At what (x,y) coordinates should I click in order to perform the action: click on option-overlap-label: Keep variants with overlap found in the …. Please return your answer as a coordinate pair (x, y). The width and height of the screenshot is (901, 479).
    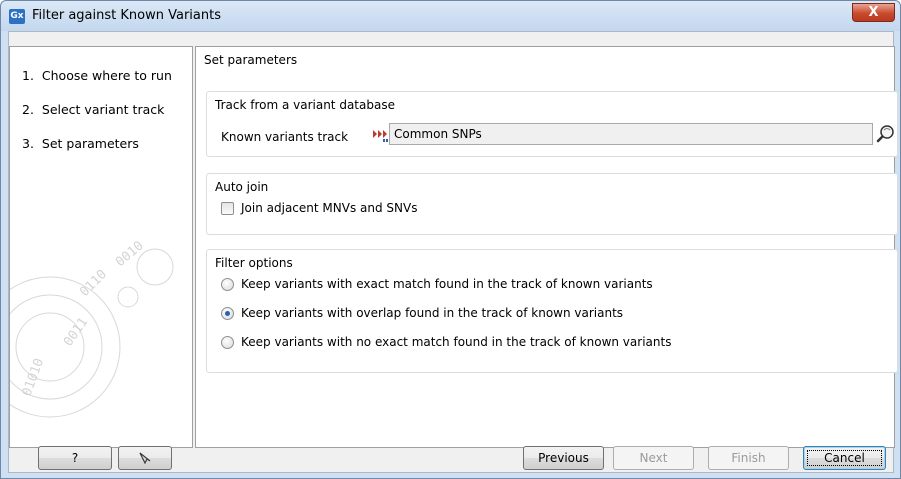
    Looking at the image, I should click on (432, 313).